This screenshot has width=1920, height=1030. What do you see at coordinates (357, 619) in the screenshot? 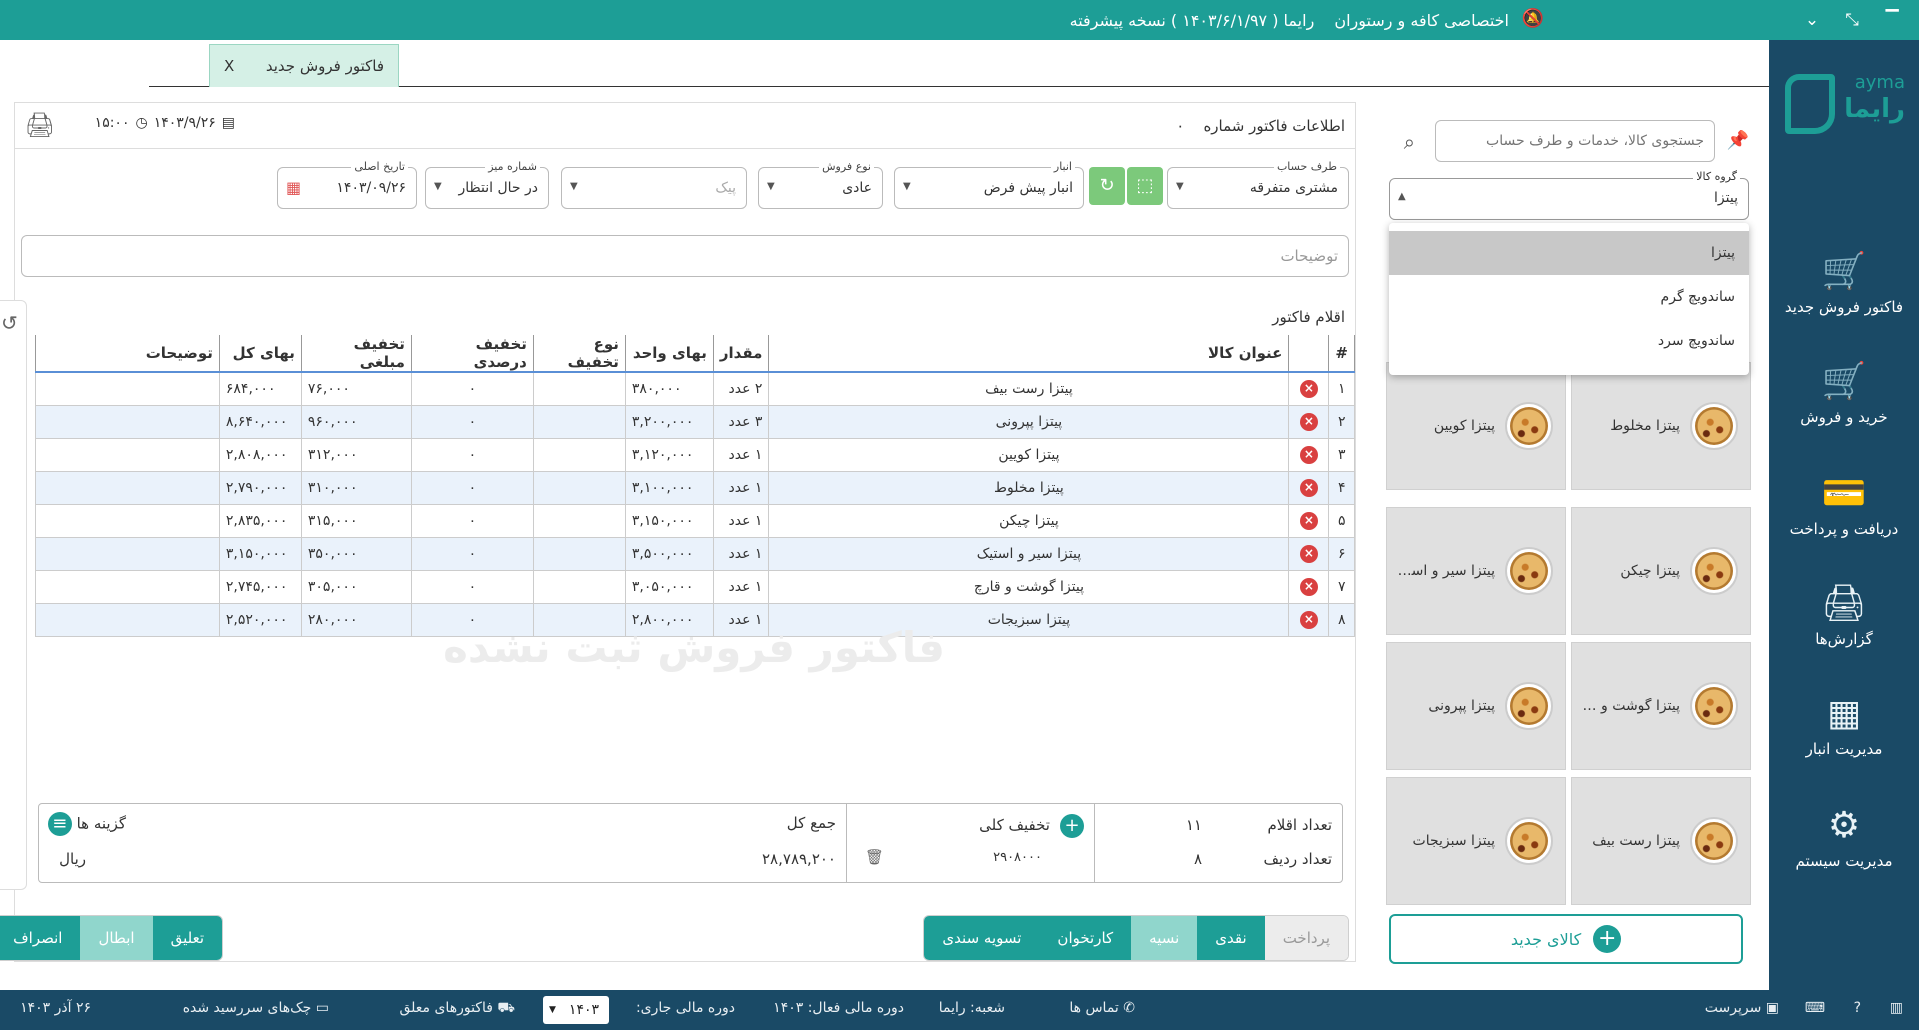
I see `row-discount-amount: ۲۸۰,۰۰۰` at bounding box center [357, 619].